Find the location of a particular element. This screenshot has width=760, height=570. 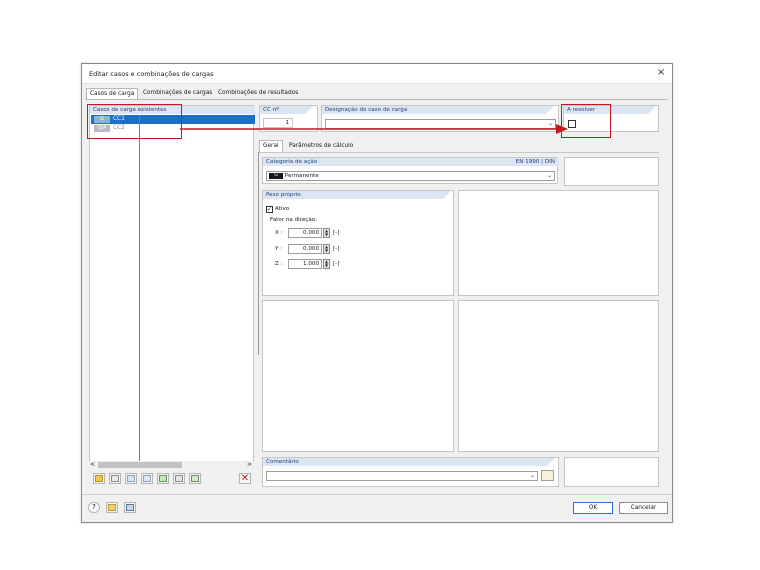

content-edge is located at coordinates (258, 253).